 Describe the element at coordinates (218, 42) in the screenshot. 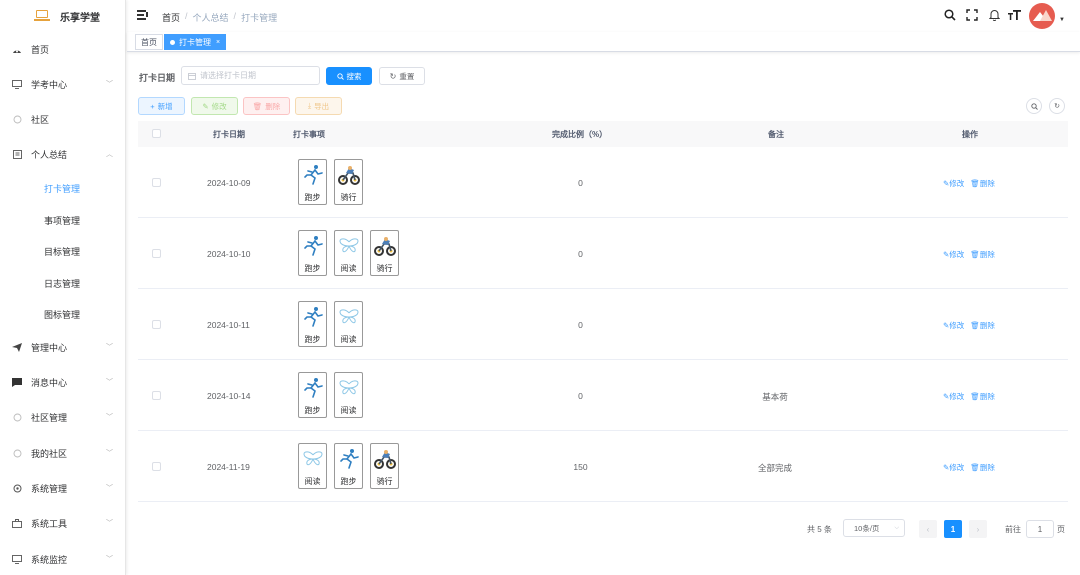

I see `close-icon: ×` at that location.